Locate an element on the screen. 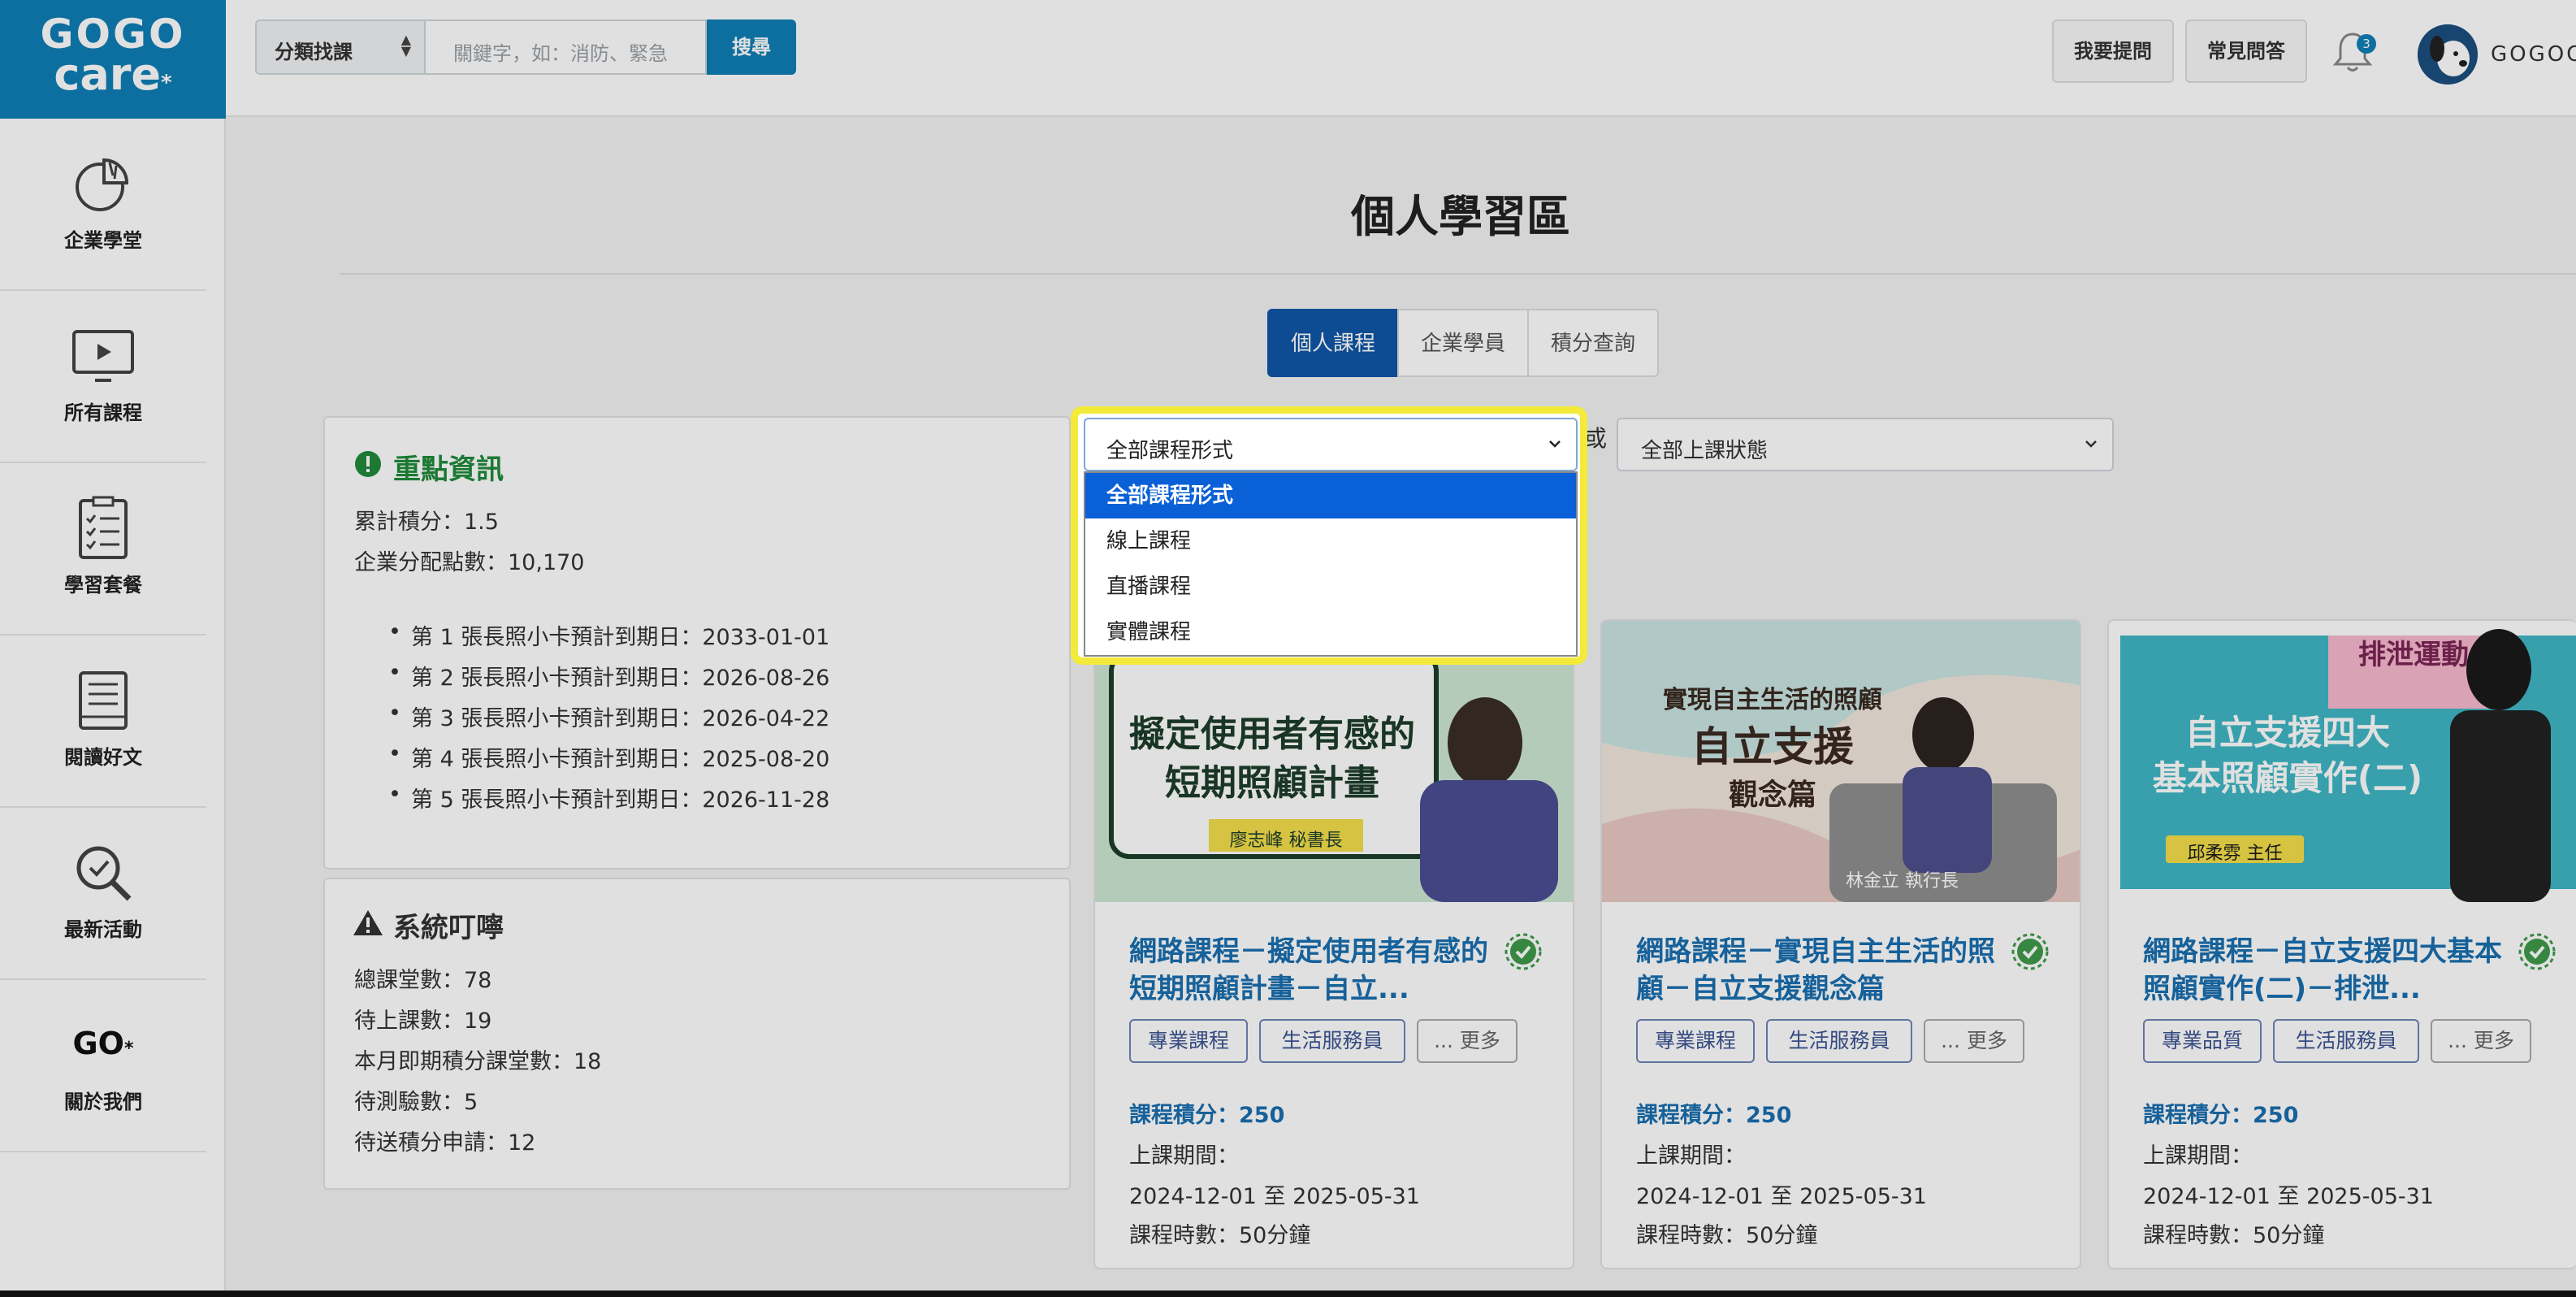  course-format-options: 全部課程形式 線上課程 直播課程 實體課程 is located at coordinates (1331, 564).